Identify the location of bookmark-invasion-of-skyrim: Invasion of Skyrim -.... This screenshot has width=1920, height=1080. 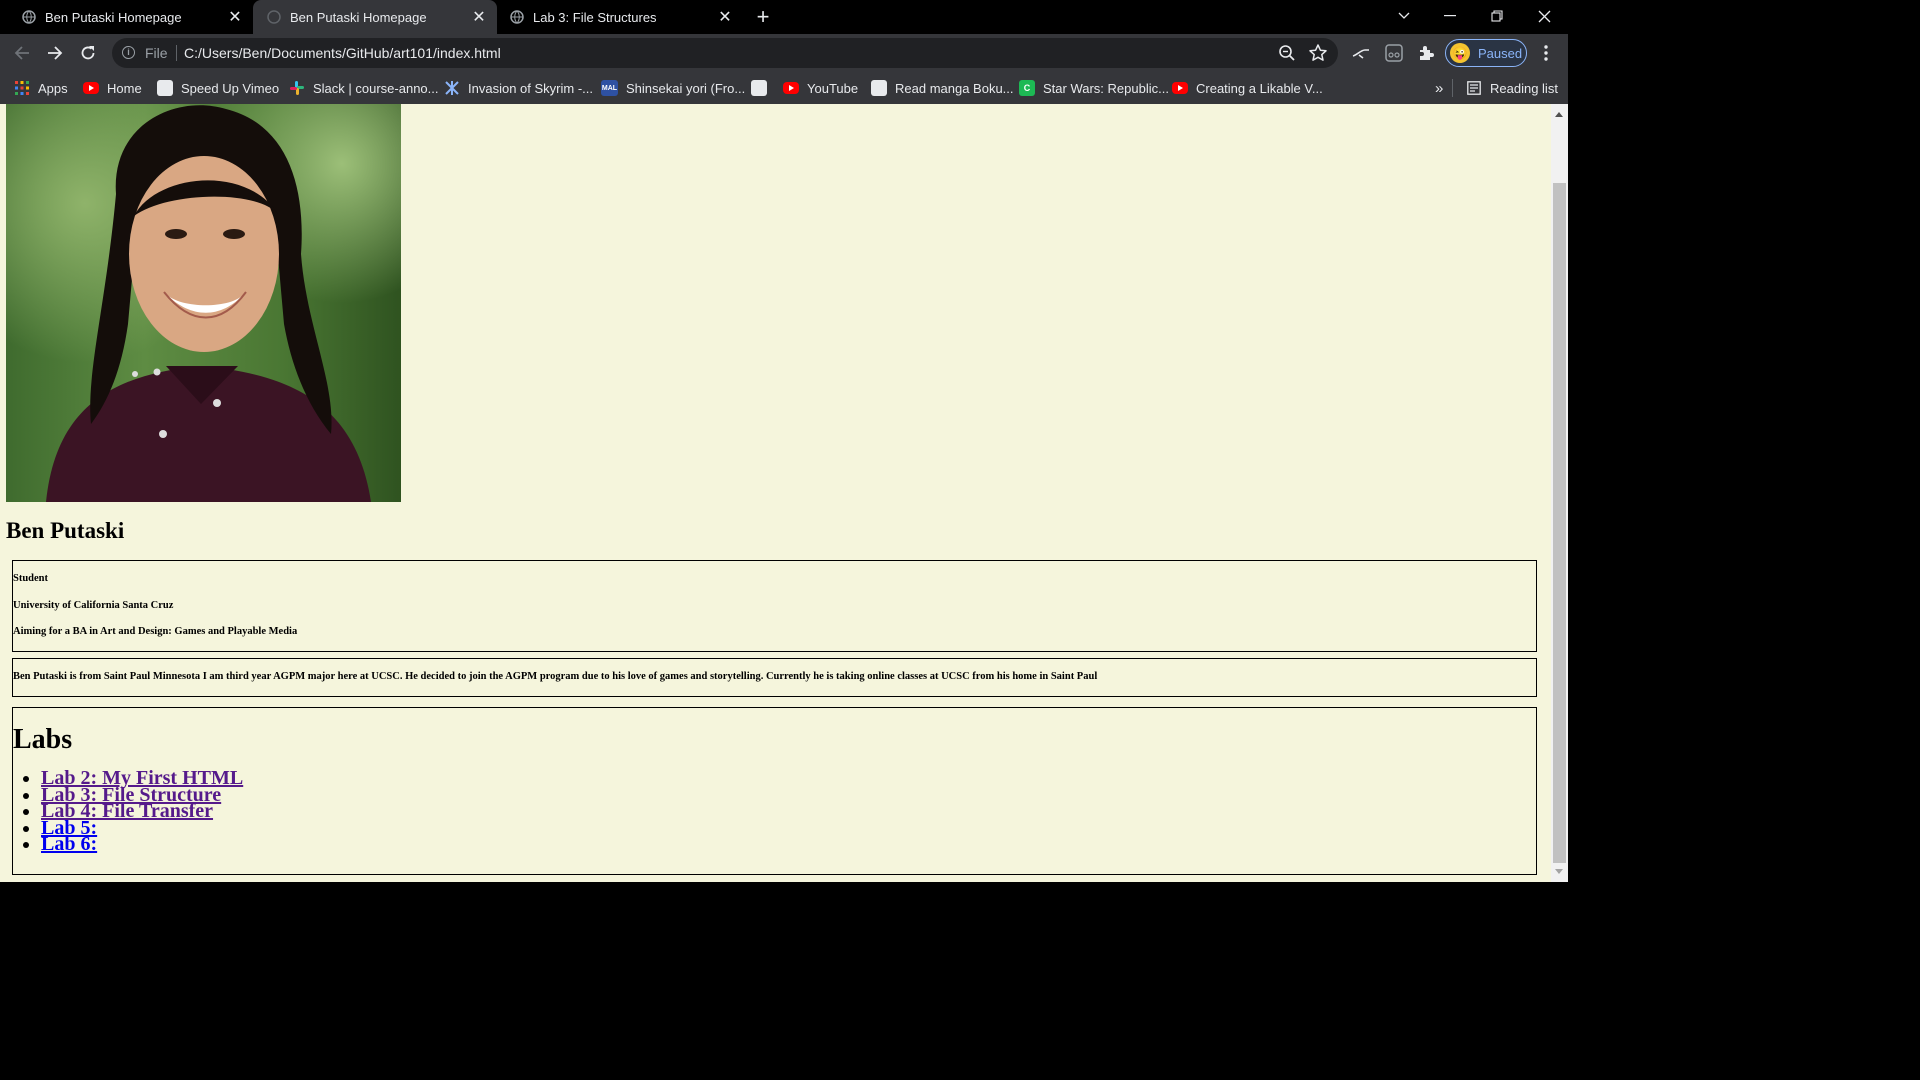
(518, 88).